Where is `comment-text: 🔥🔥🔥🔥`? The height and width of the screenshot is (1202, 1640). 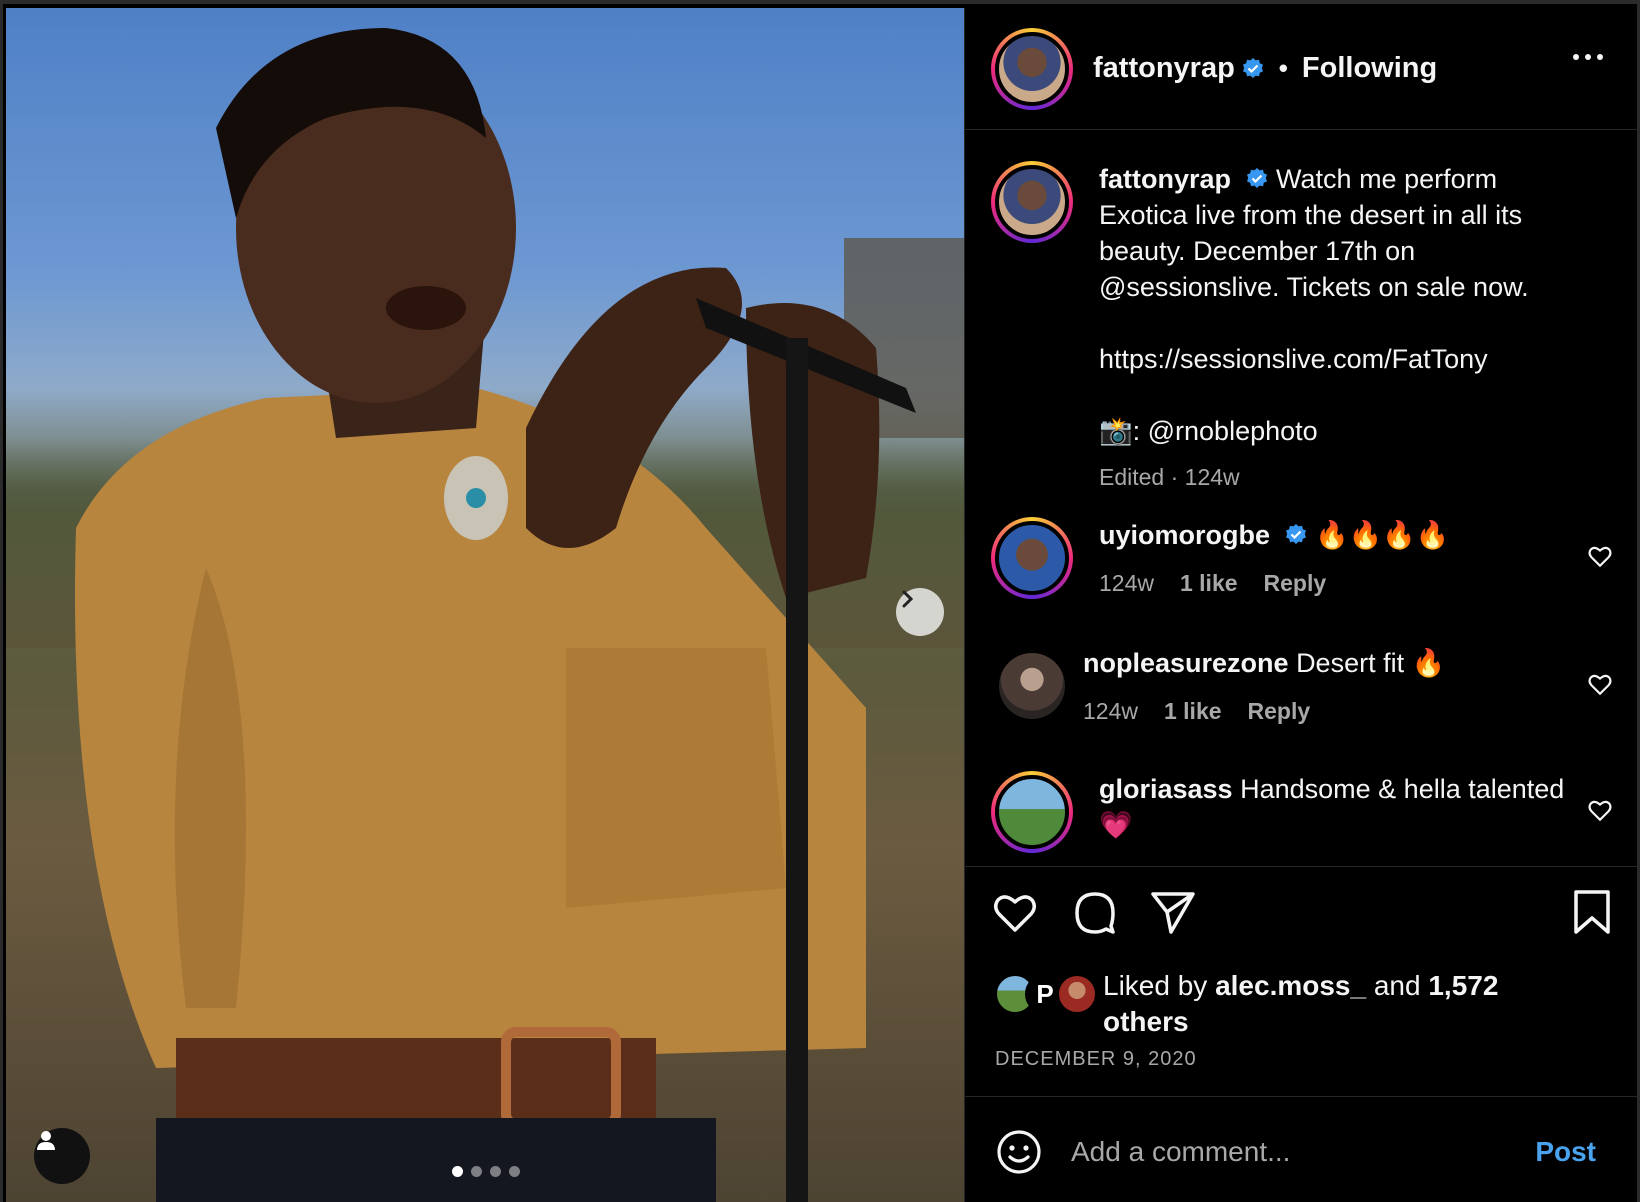
comment-text: 🔥🔥🔥🔥 is located at coordinates (1382, 535).